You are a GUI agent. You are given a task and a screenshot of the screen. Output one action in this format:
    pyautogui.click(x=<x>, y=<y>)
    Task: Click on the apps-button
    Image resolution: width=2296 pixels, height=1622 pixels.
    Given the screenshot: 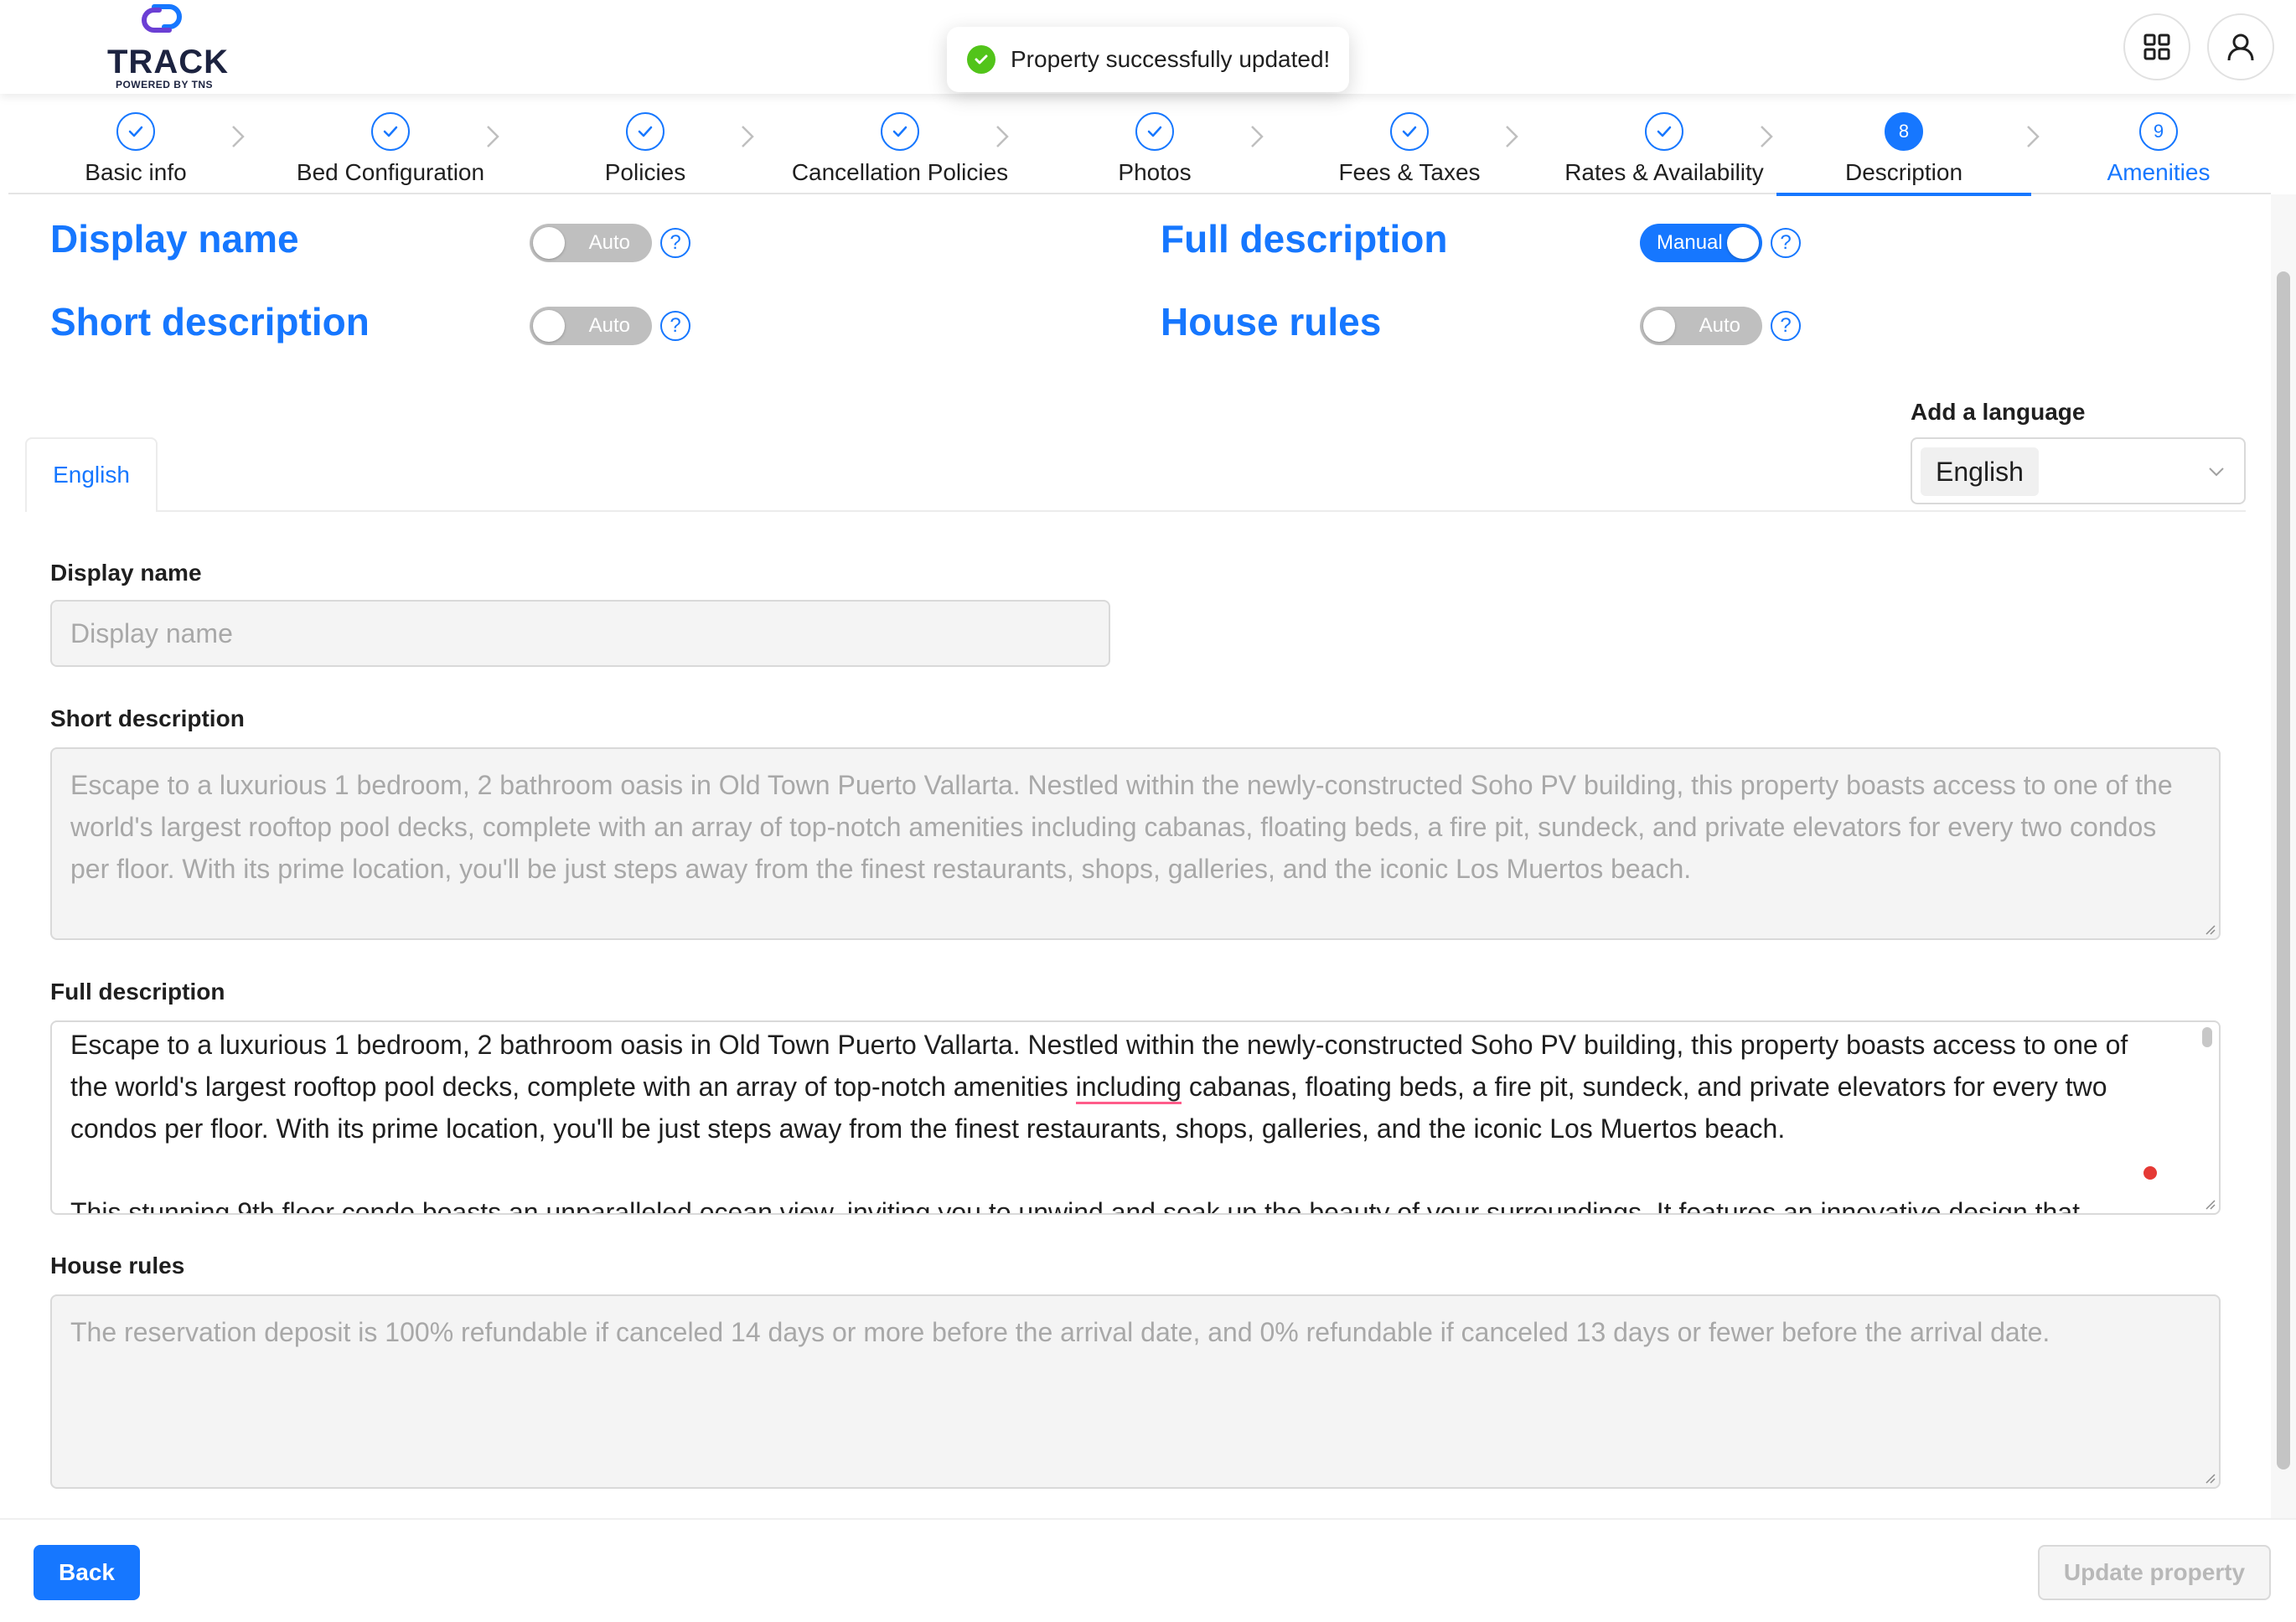 What is the action you would take?
    pyautogui.click(x=2156, y=46)
    